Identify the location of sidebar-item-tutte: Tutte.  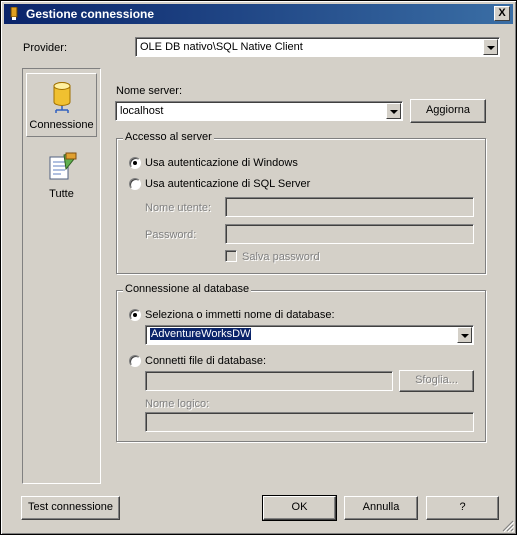
(61, 179).